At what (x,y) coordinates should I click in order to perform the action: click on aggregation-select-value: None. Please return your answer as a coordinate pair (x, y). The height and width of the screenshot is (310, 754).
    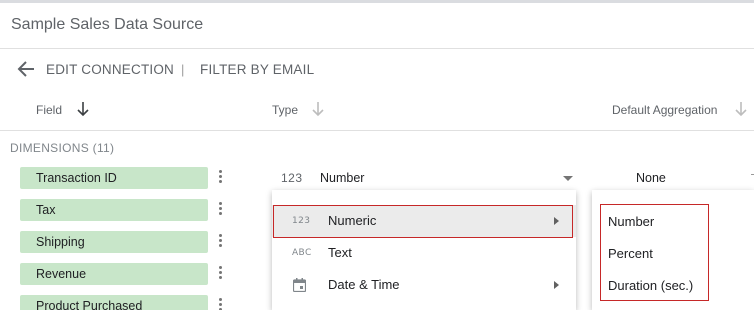
    Looking at the image, I should click on (651, 178).